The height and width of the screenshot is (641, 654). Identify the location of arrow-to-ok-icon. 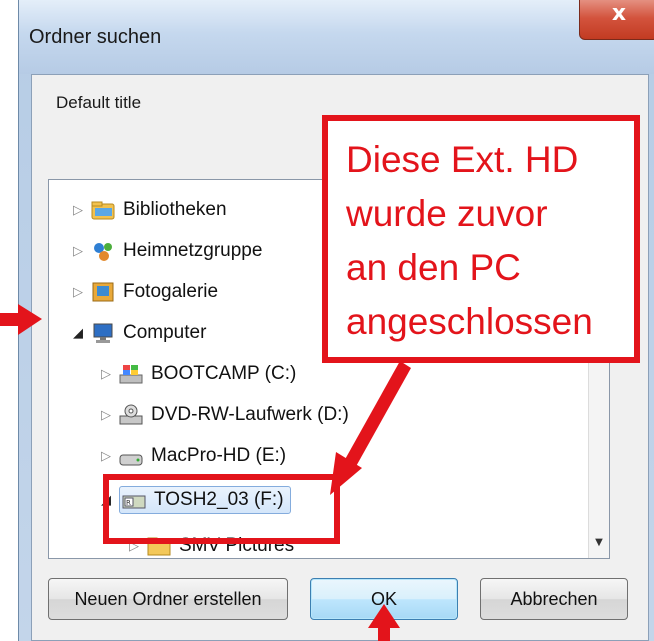
(384, 622).